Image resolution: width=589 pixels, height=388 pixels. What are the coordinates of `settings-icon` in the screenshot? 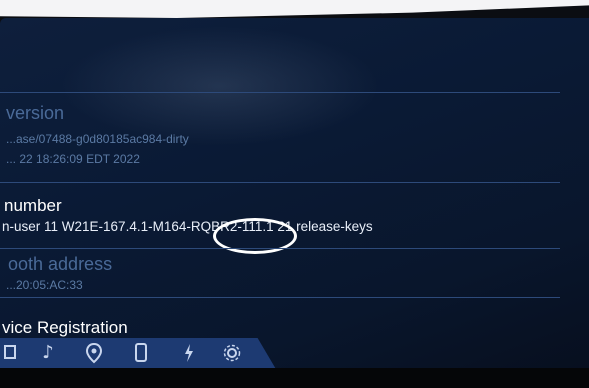 It's located at (233, 353).